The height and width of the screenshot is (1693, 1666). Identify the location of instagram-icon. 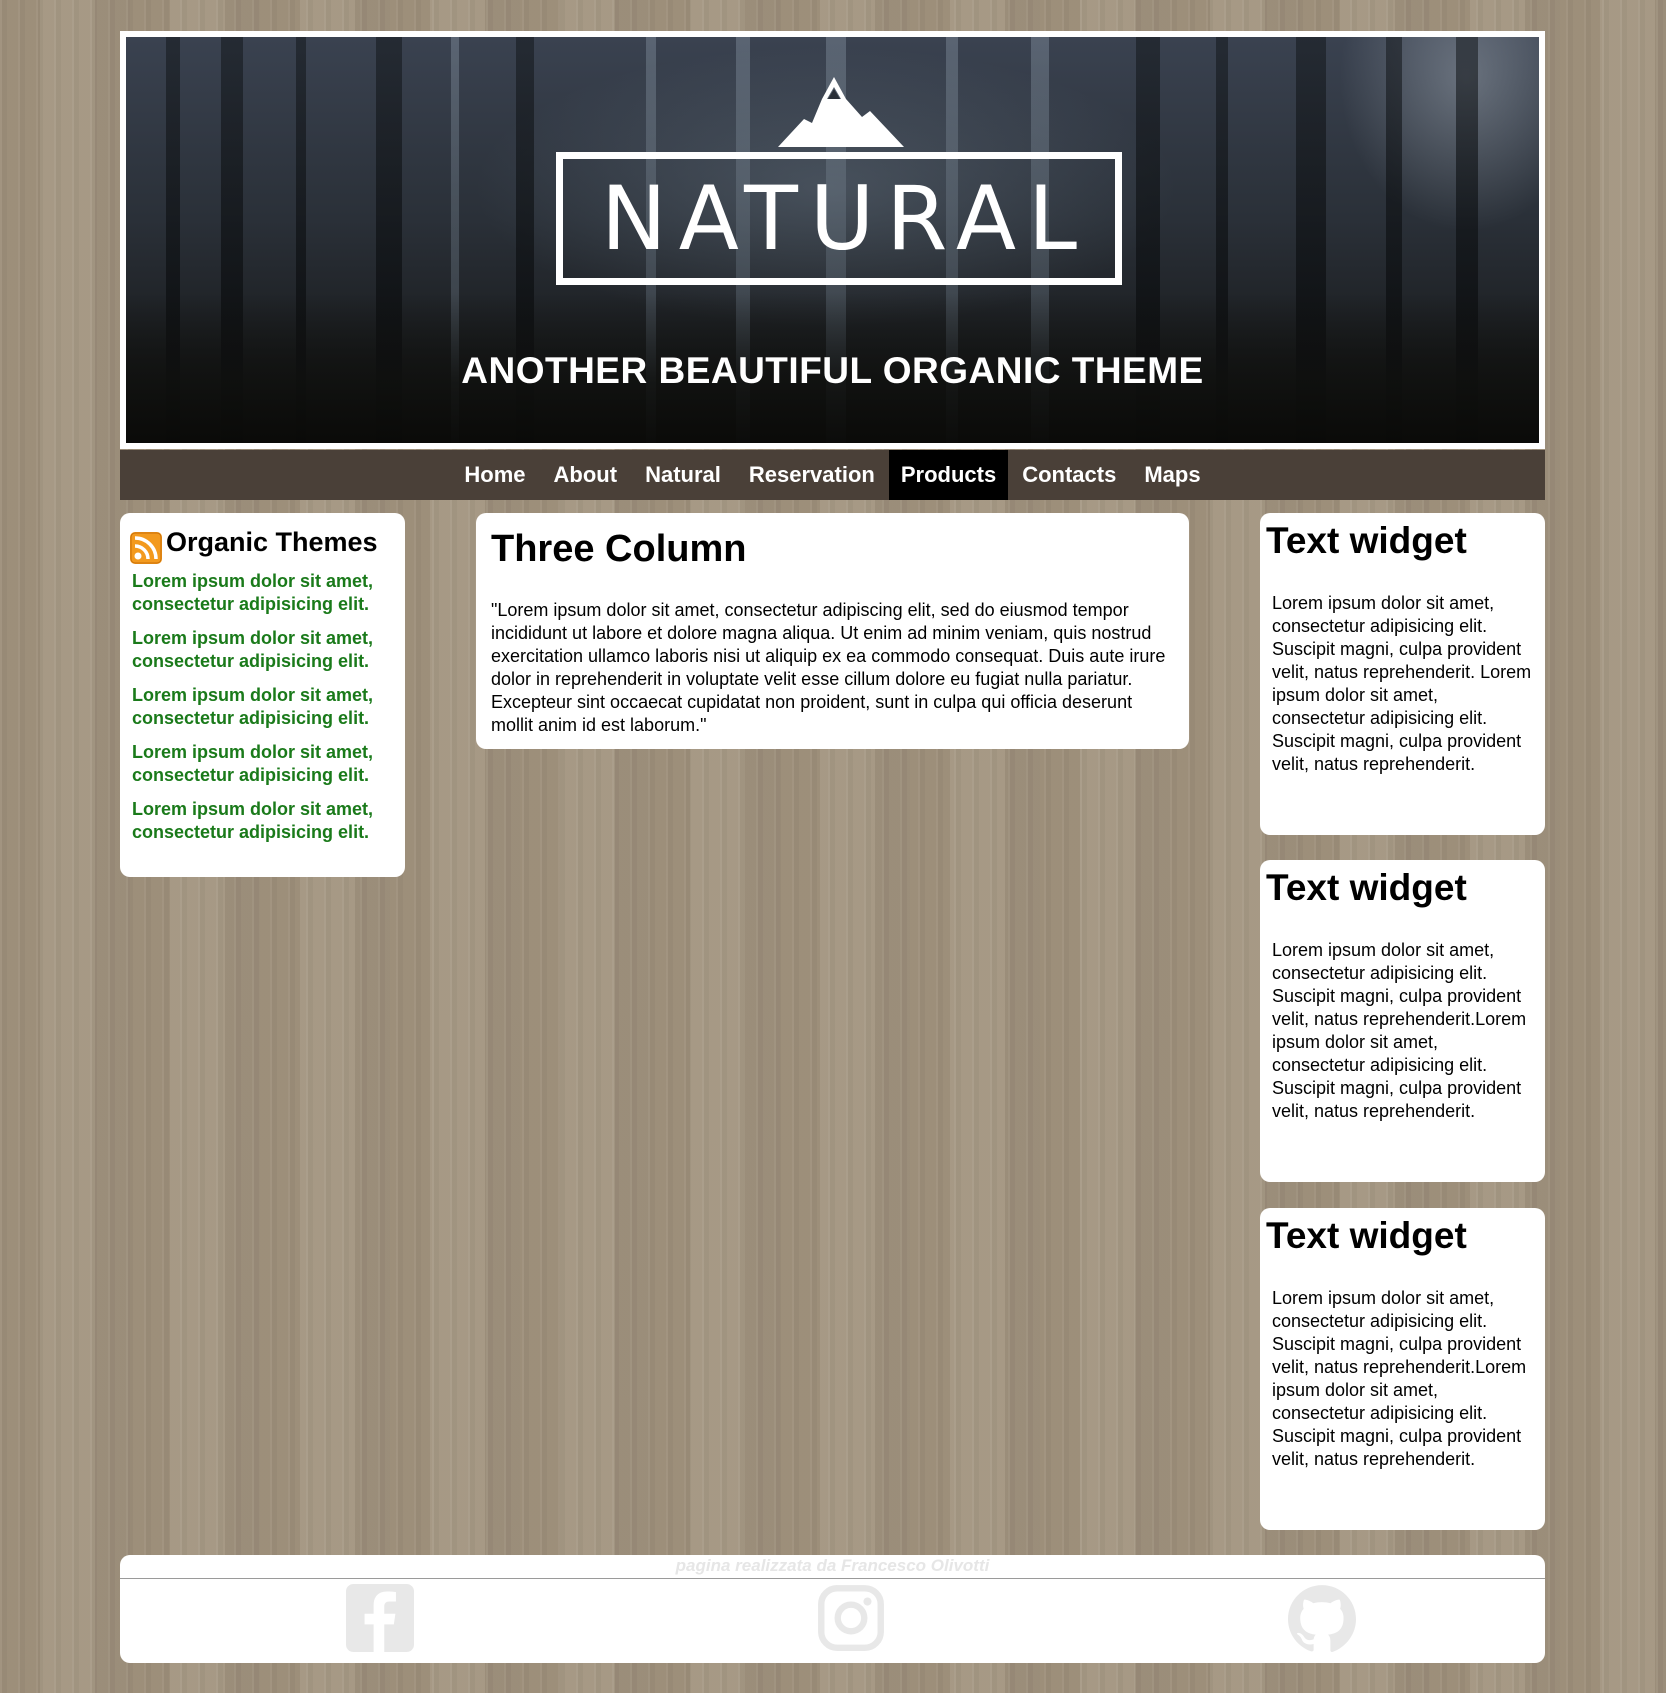
(851, 1618).